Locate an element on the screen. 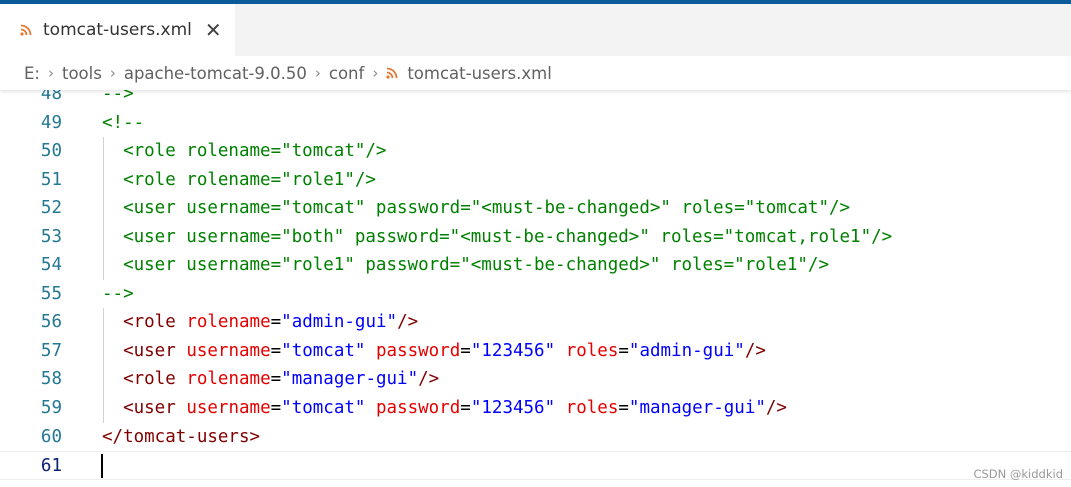  breadcrumb-tomcat-folder: apache-tomcat-9.0.50 is located at coordinates (215, 73).